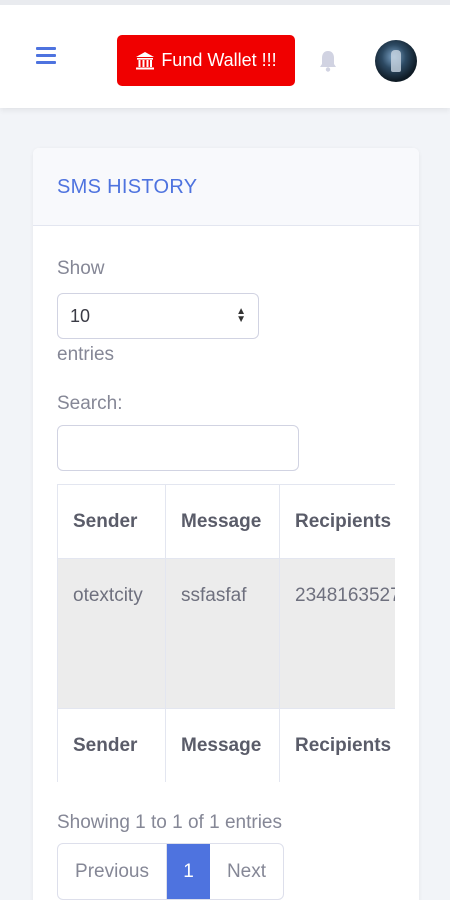 The height and width of the screenshot is (900, 450). What do you see at coordinates (86, 354) in the screenshot?
I see `entries-label: entries` at bounding box center [86, 354].